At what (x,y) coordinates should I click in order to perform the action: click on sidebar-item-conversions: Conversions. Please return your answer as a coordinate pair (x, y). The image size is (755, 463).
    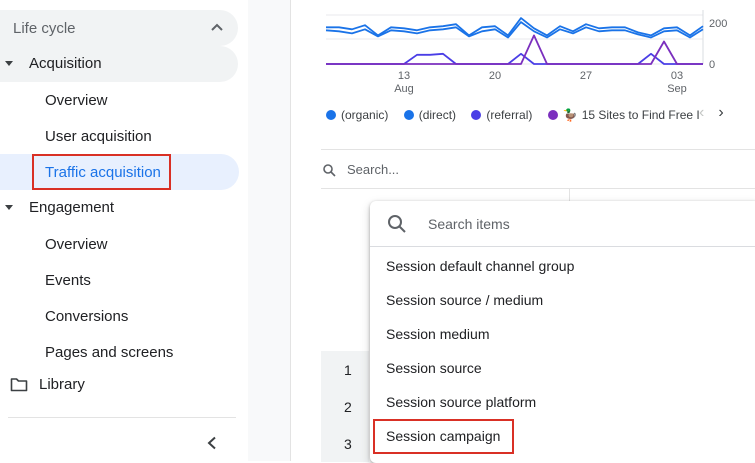
    Looking at the image, I should click on (86, 316).